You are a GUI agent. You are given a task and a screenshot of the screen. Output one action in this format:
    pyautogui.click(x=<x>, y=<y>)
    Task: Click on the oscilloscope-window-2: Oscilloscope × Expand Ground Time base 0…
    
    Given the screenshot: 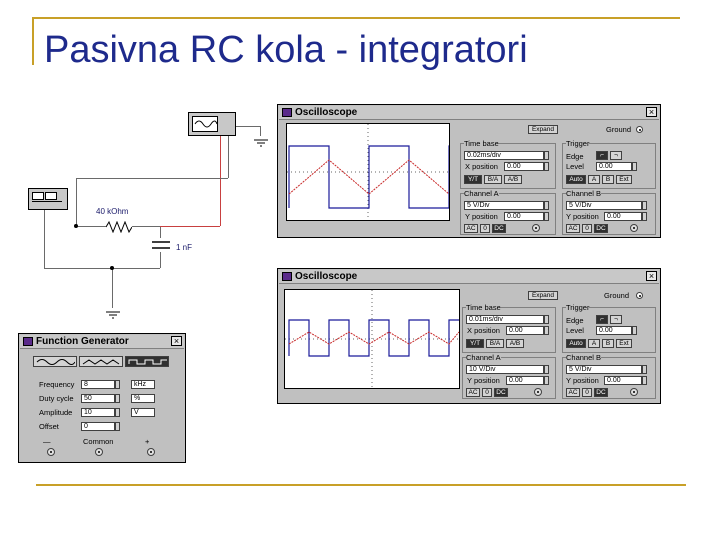 What is the action you would take?
    pyautogui.click(x=469, y=336)
    